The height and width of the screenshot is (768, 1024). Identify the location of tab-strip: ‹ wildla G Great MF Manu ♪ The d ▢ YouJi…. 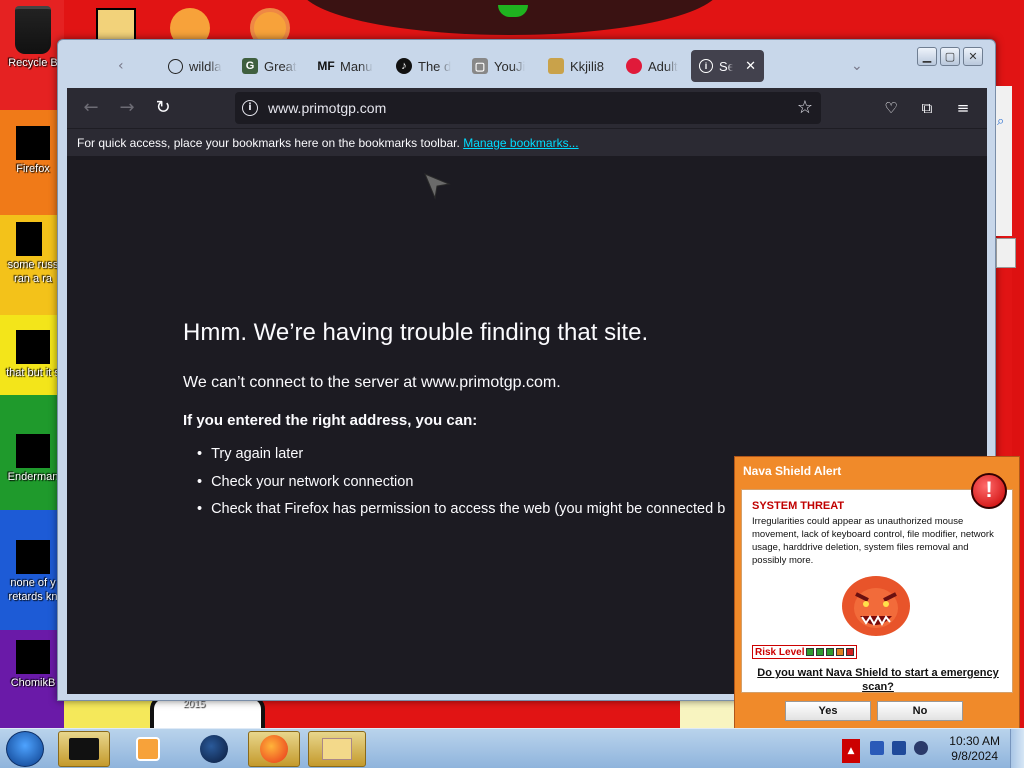
(526, 64).